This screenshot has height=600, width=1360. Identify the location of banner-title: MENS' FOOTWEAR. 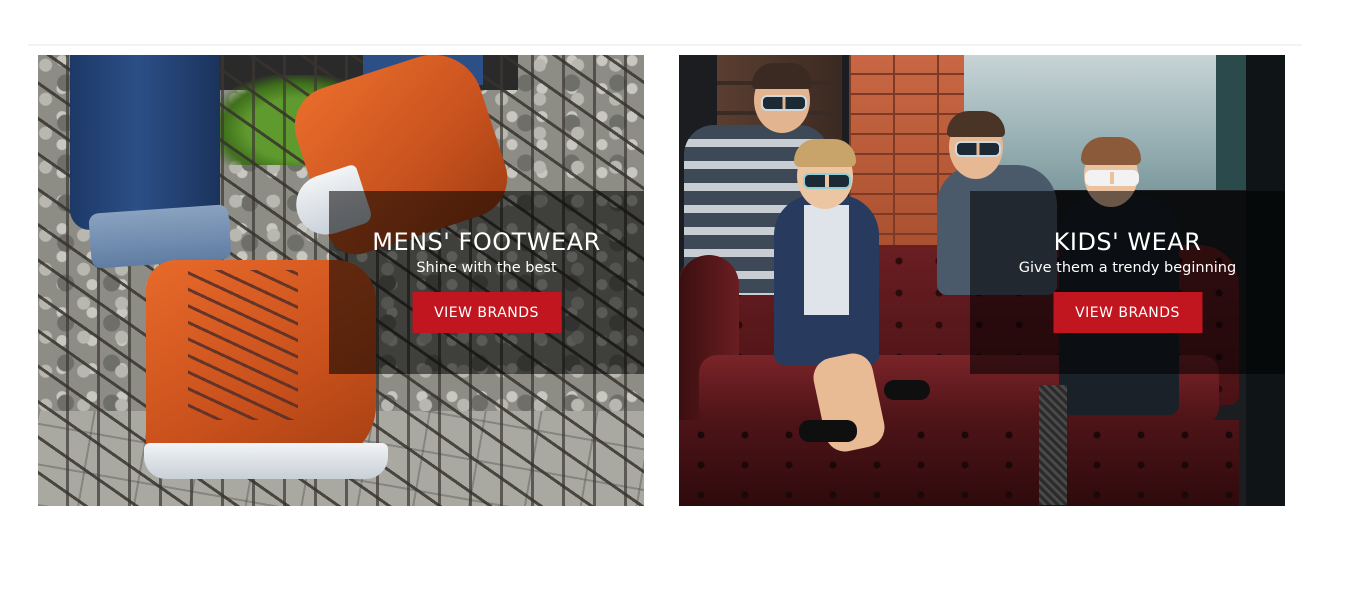
(486, 242).